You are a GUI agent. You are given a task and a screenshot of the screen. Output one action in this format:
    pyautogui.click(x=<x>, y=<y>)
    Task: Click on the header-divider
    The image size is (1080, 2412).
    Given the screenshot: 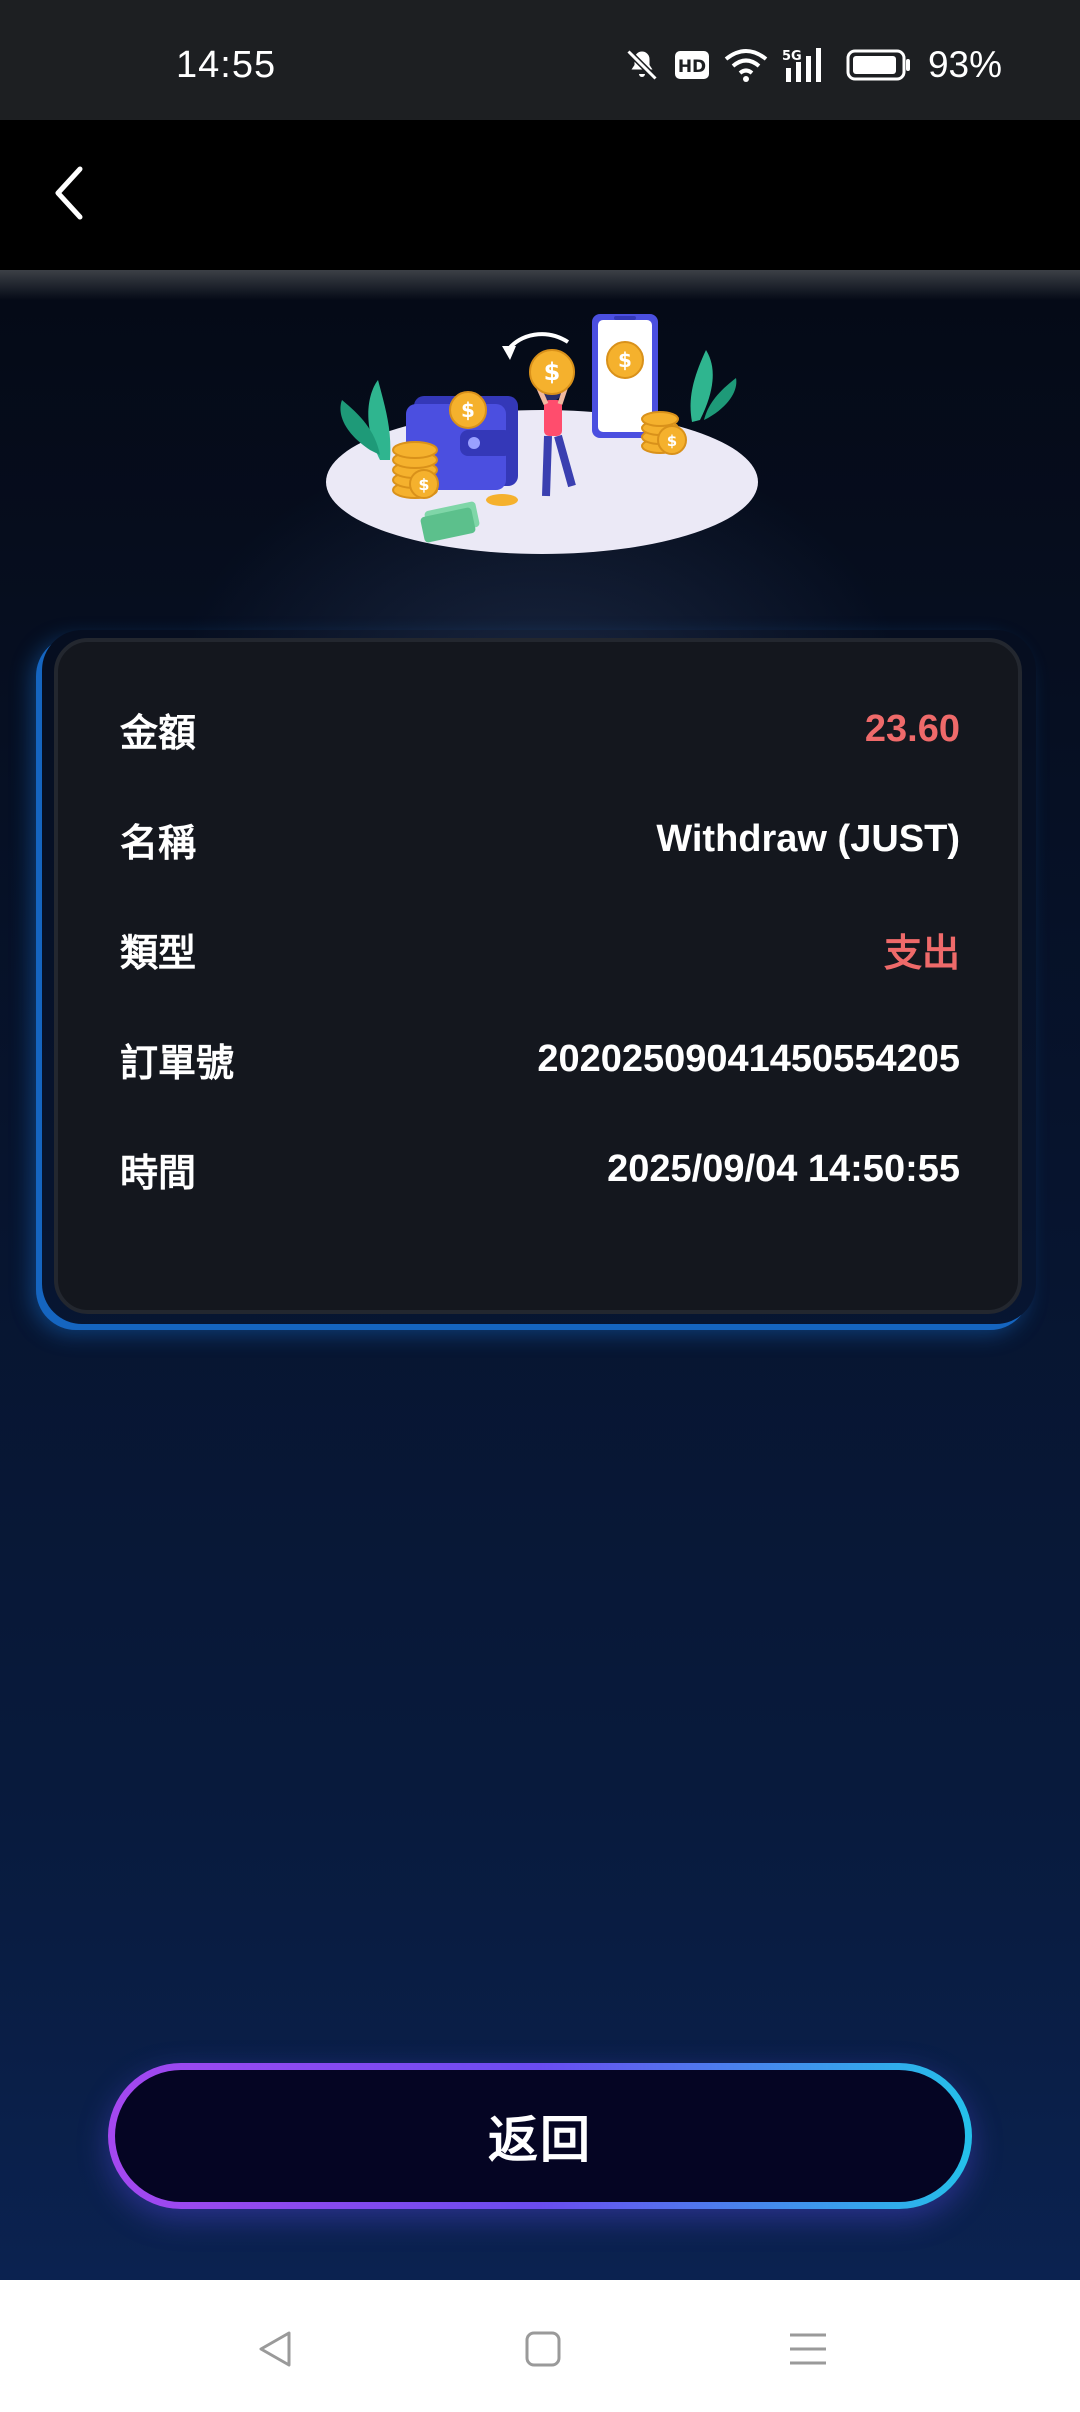 What is the action you would take?
    pyautogui.click(x=540, y=285)
    